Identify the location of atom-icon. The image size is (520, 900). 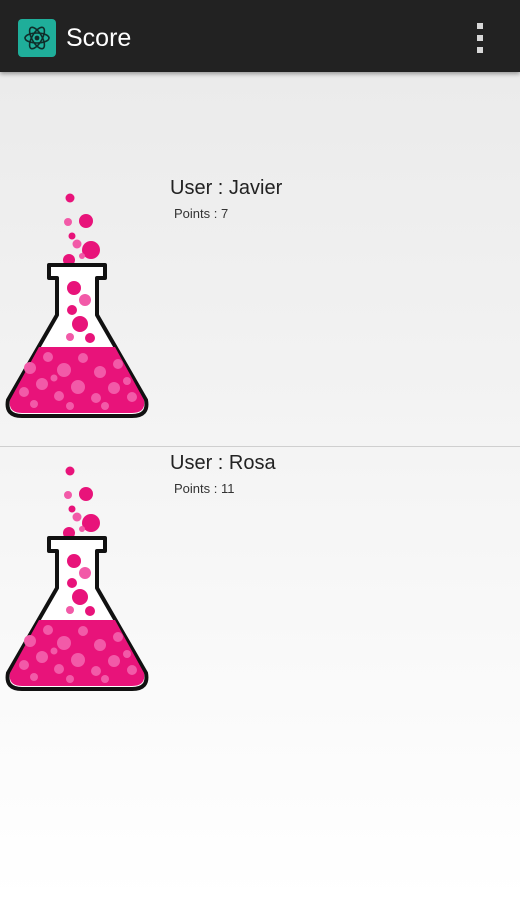
(37, 38).